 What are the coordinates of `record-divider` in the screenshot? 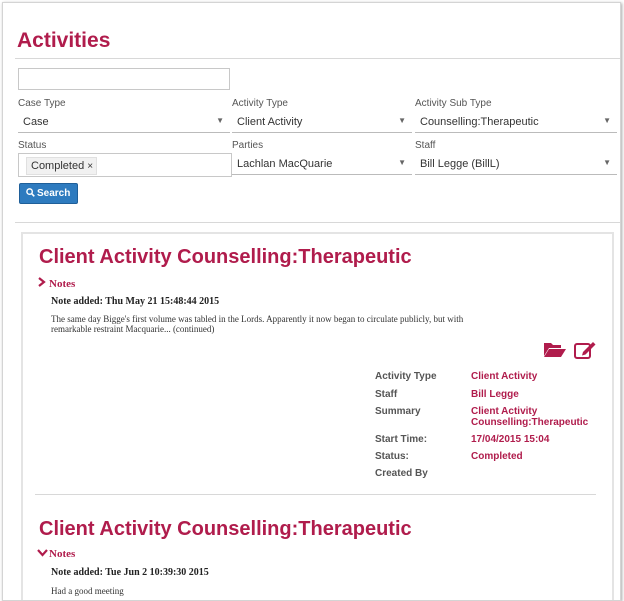 It's located at (315, 494).